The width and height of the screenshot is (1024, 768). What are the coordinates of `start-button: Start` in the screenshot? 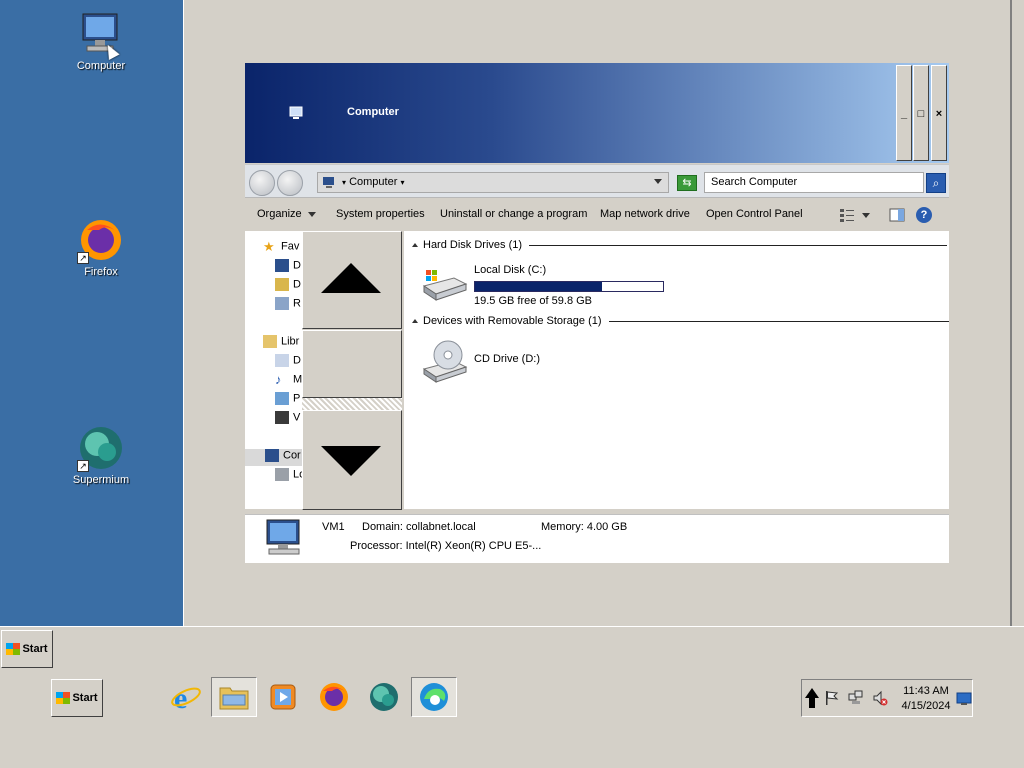 It's located at (77, 698).